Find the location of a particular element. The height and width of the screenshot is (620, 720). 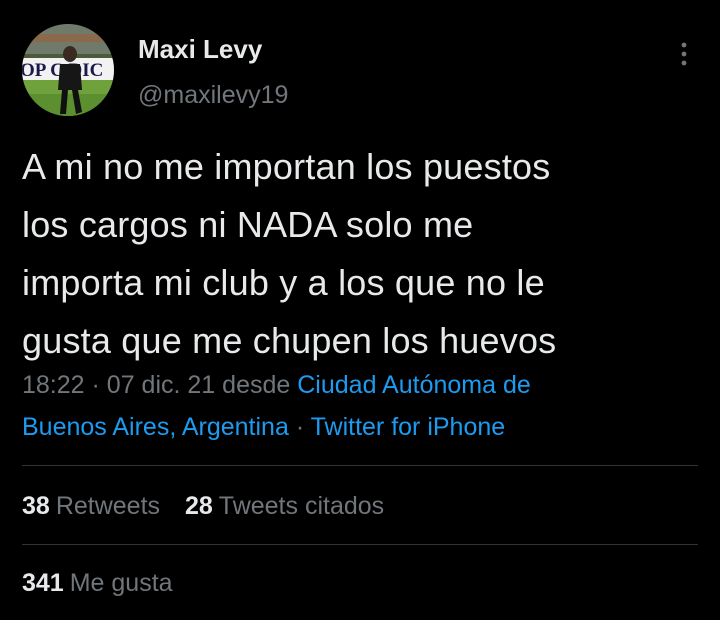

likes-stat: 341 Me gusta is located at coordinates (97, 583).